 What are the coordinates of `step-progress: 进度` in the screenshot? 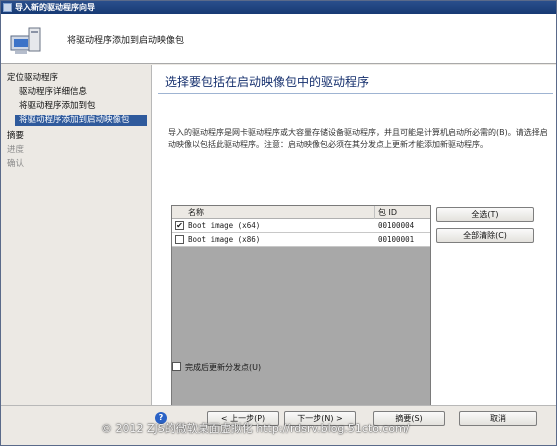 It's located at (16, 150).